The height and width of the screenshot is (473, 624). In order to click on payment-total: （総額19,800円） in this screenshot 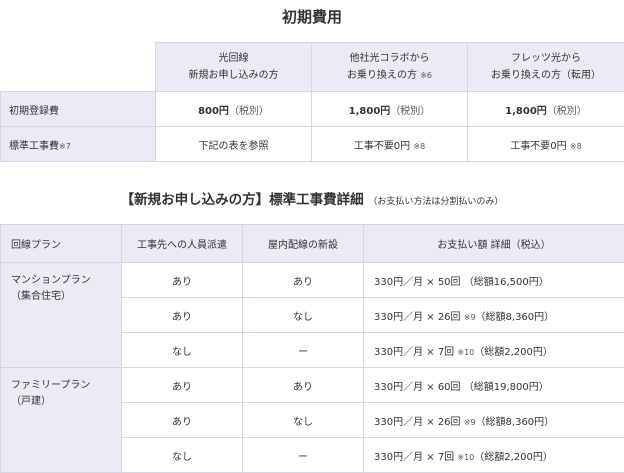, I will do `click(506, 387)`.